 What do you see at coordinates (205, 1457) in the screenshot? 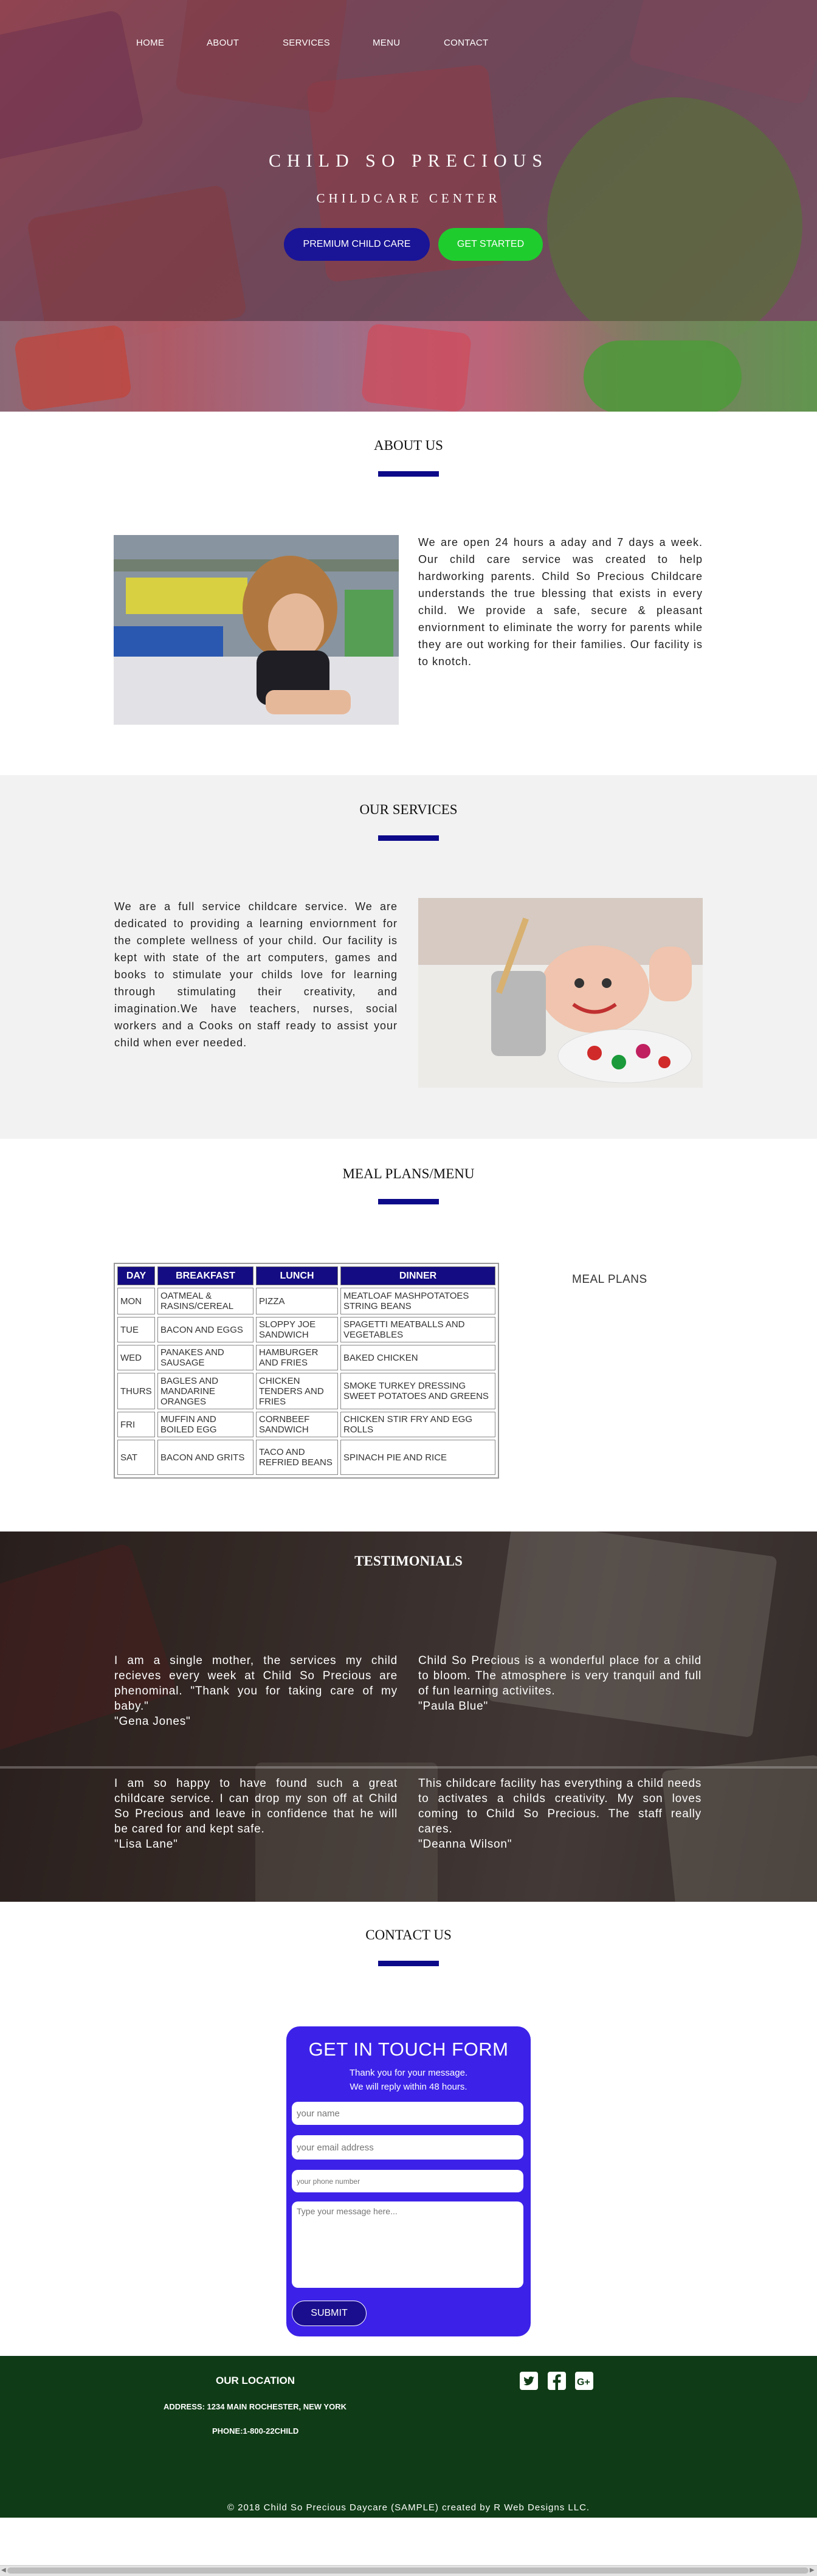
I see `table-cell: BACON AND GRITS` at bounding box center [205, 1457].